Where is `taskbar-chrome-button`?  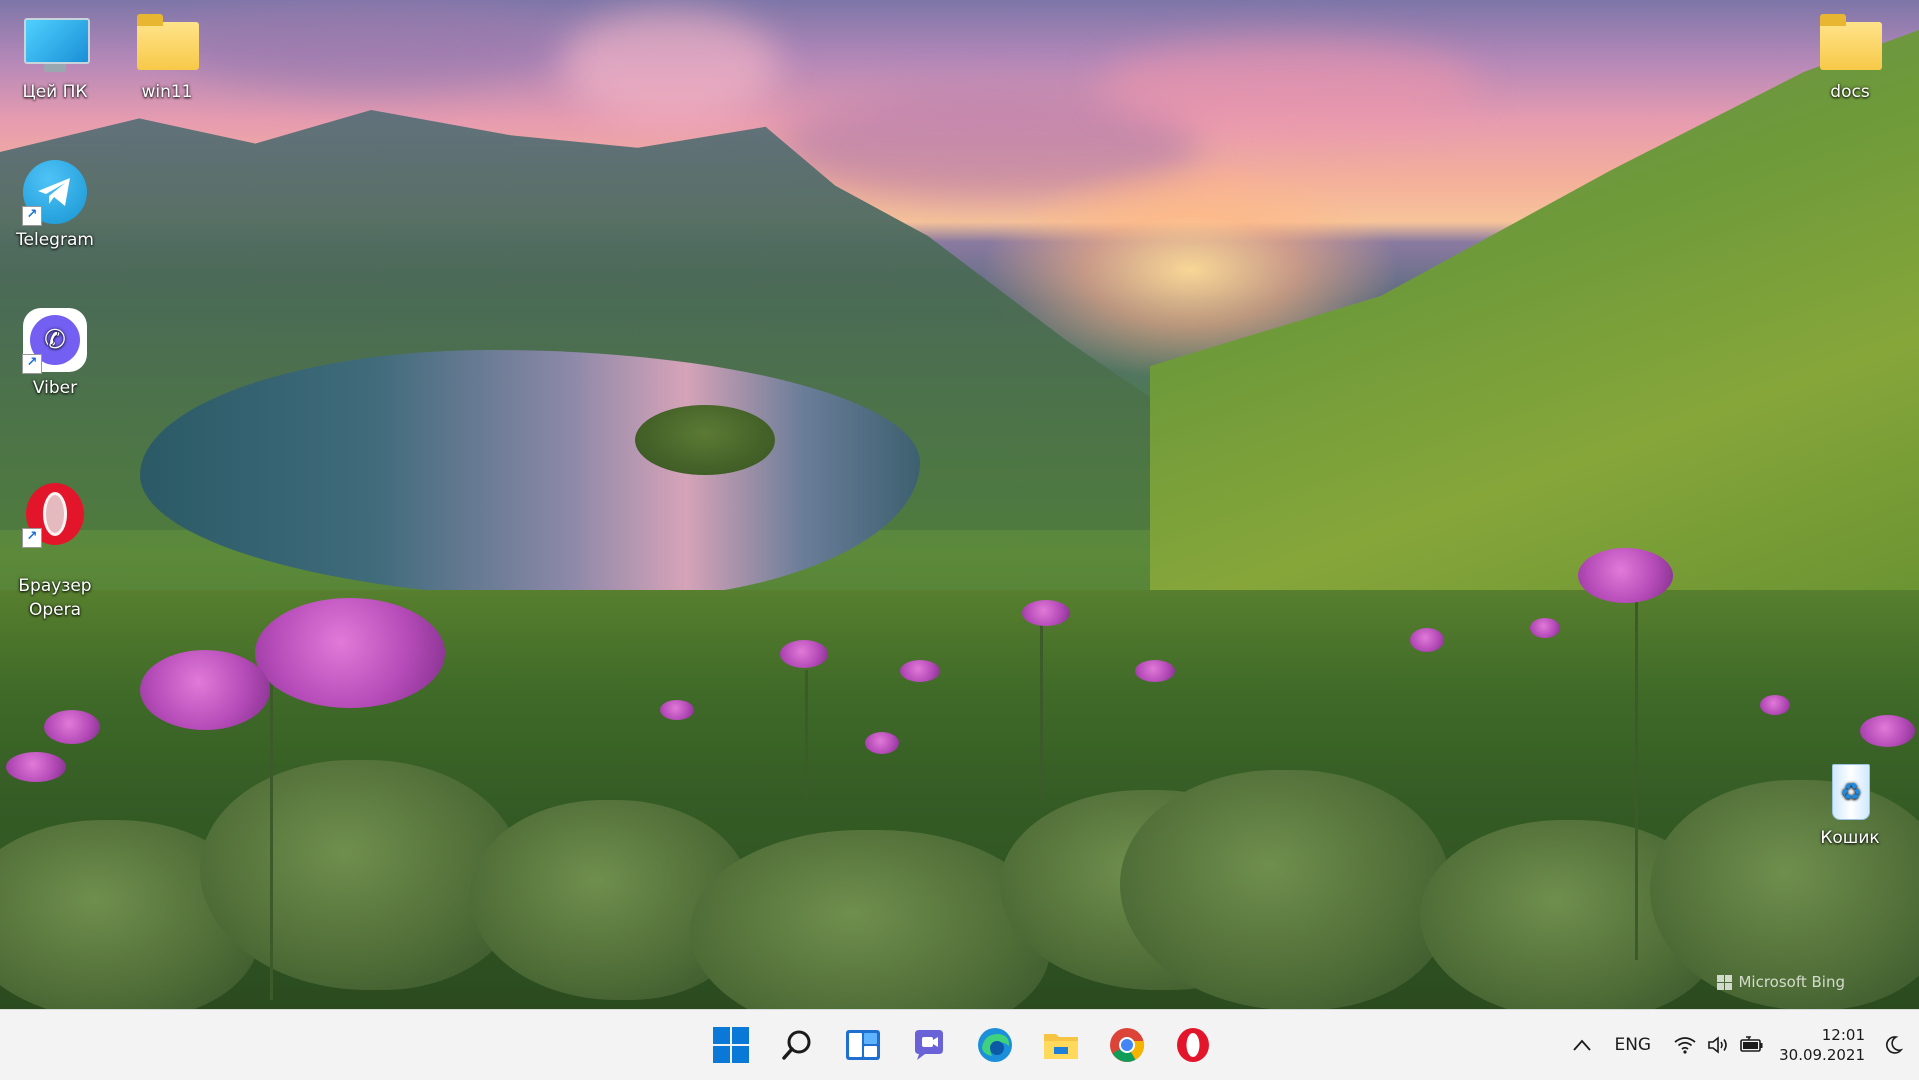
taskbar-chrome-button is located at coordinates (1127, 1045).